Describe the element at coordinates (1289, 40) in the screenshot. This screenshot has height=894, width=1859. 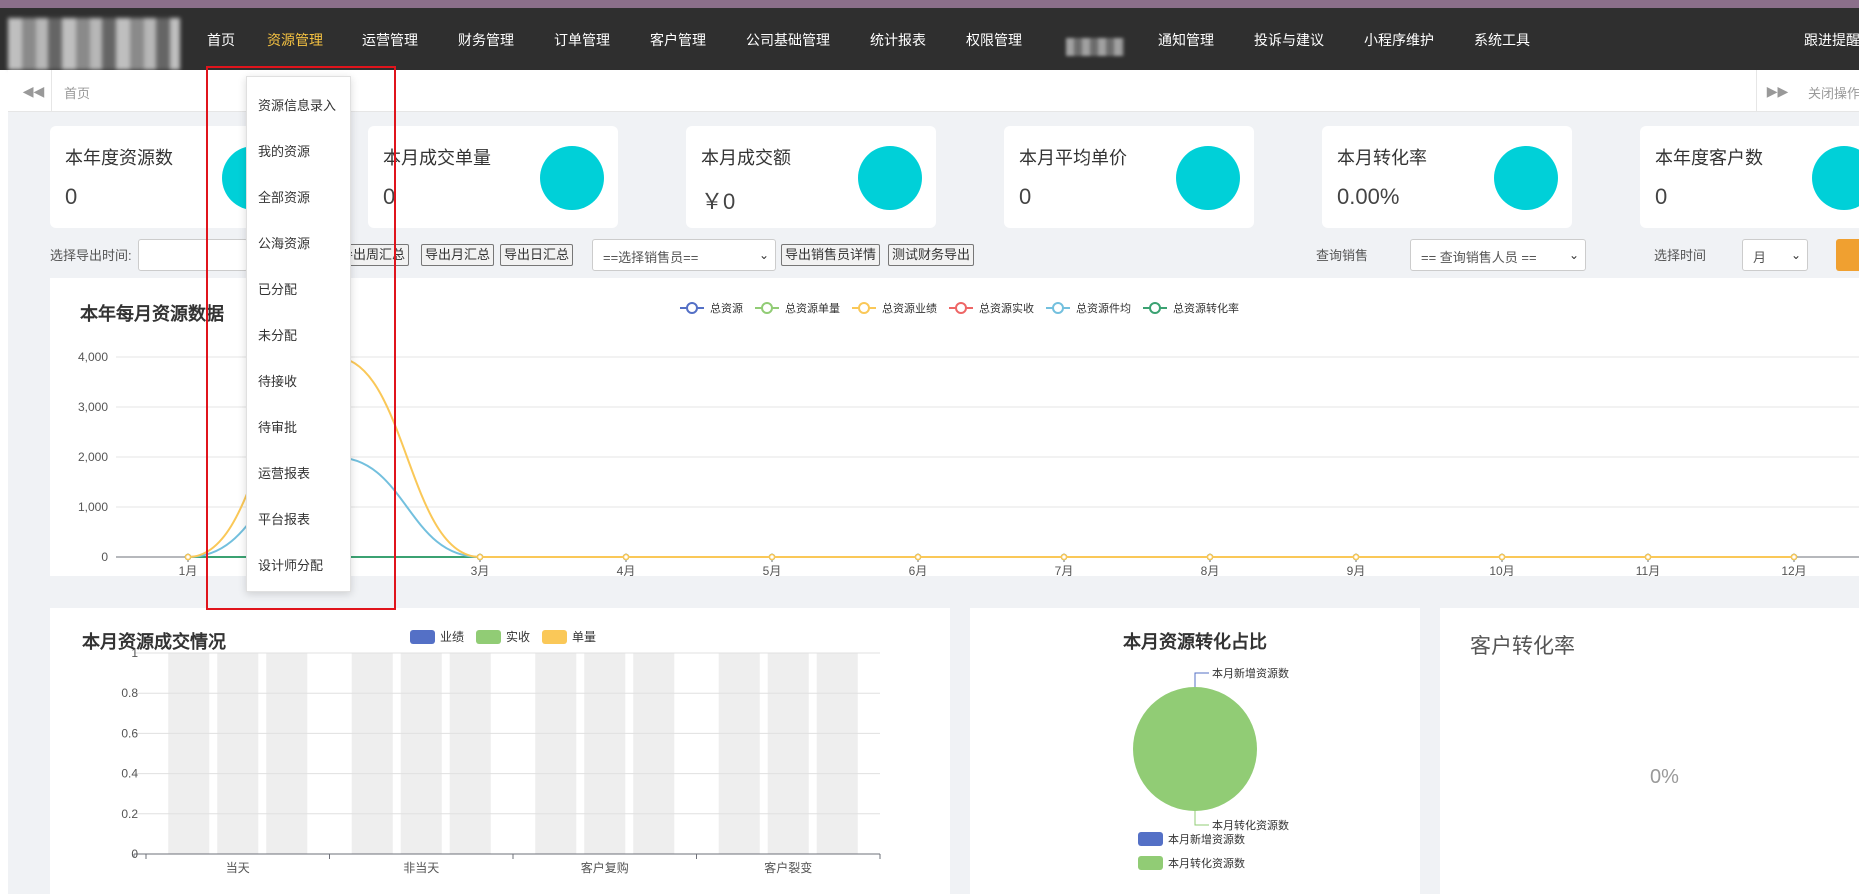
I see `nav-item: 投诉与建议` at that location.